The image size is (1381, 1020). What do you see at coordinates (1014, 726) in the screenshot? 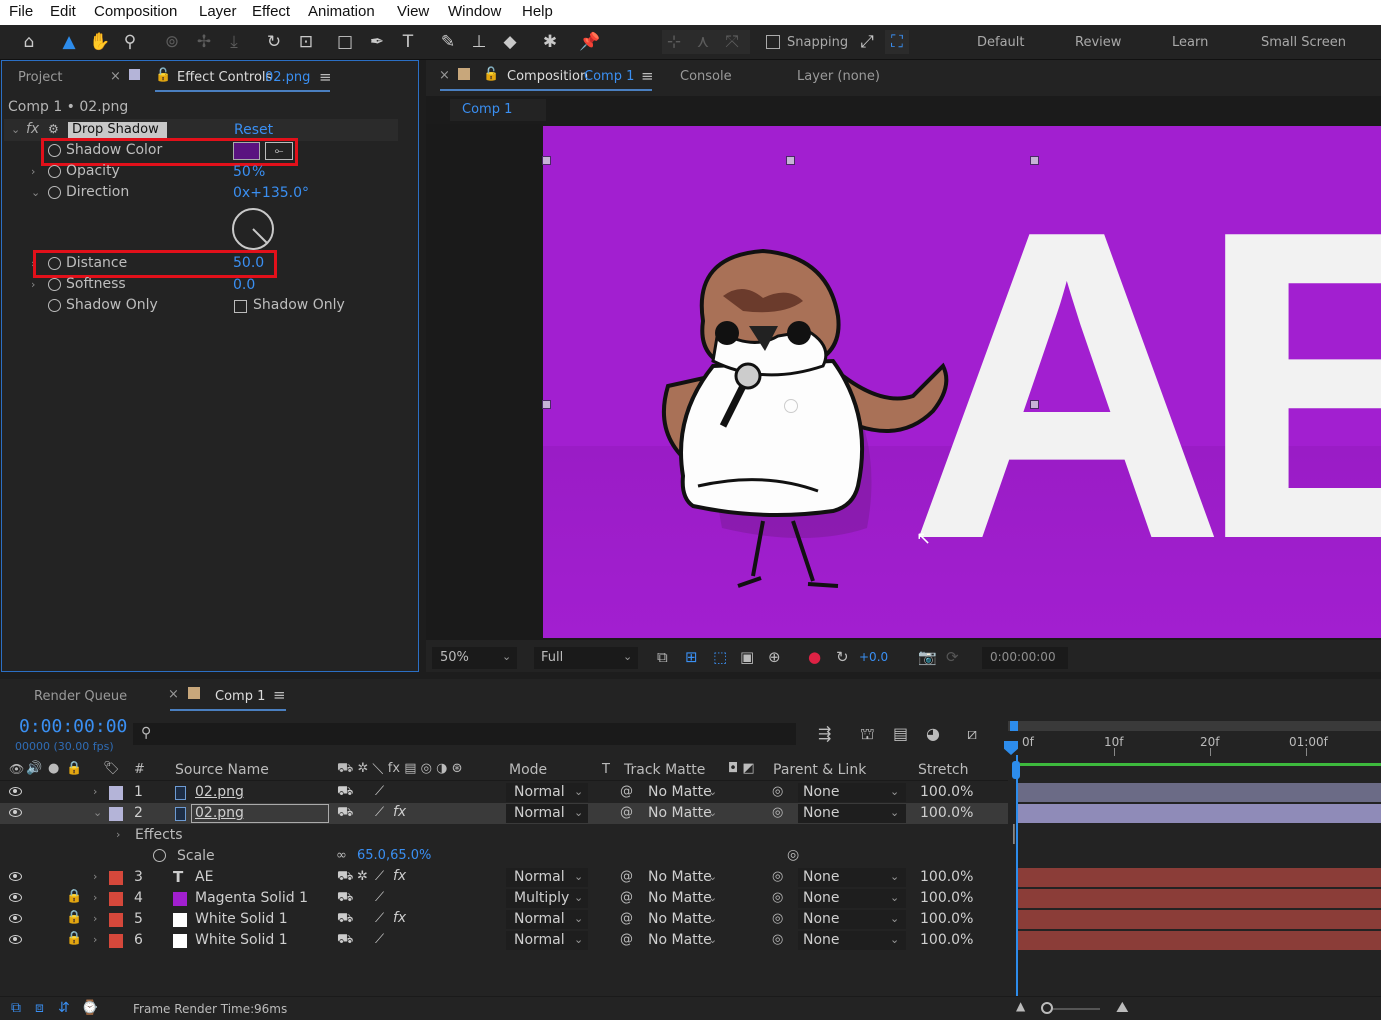
I see `work-area-start-handle` at bounding box center [1014, 726].